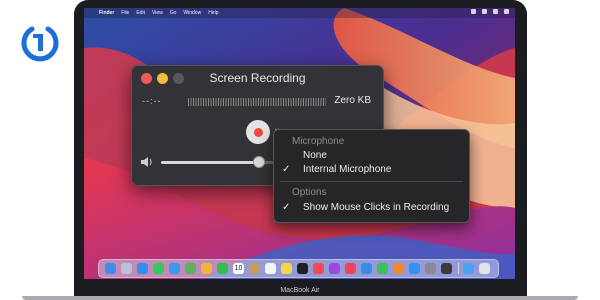 The image size is (600, 300). I want to click on downloads-icon, so click(468, 268).